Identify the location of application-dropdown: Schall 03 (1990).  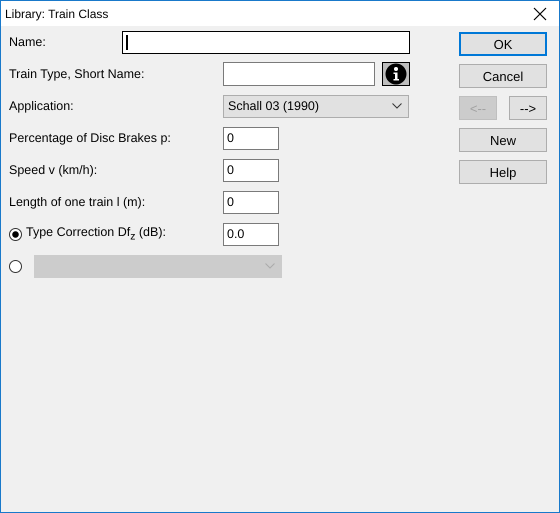
(316, 106).